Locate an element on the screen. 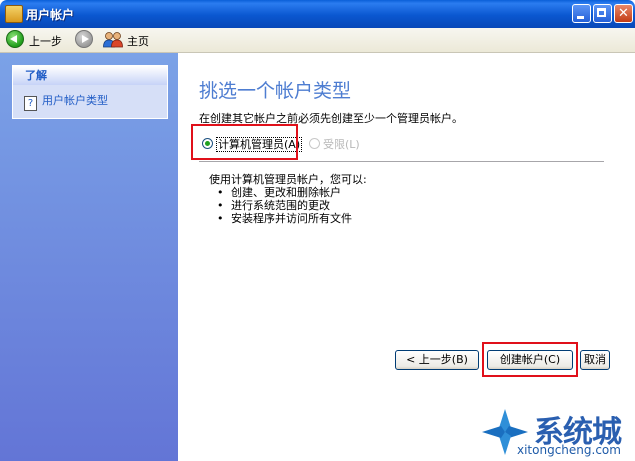 The width and height of the screenshot is (635, 461). radio-unselected-icon is located at coordinates (314, 143).